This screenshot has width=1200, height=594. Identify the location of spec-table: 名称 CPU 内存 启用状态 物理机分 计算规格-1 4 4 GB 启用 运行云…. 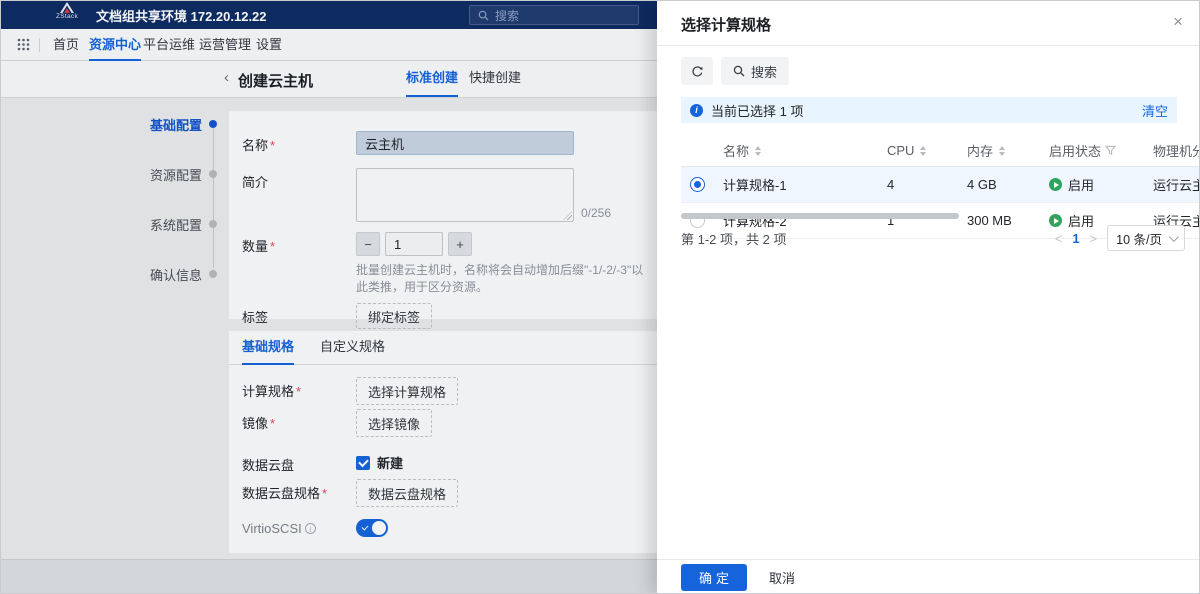
(940, 187).